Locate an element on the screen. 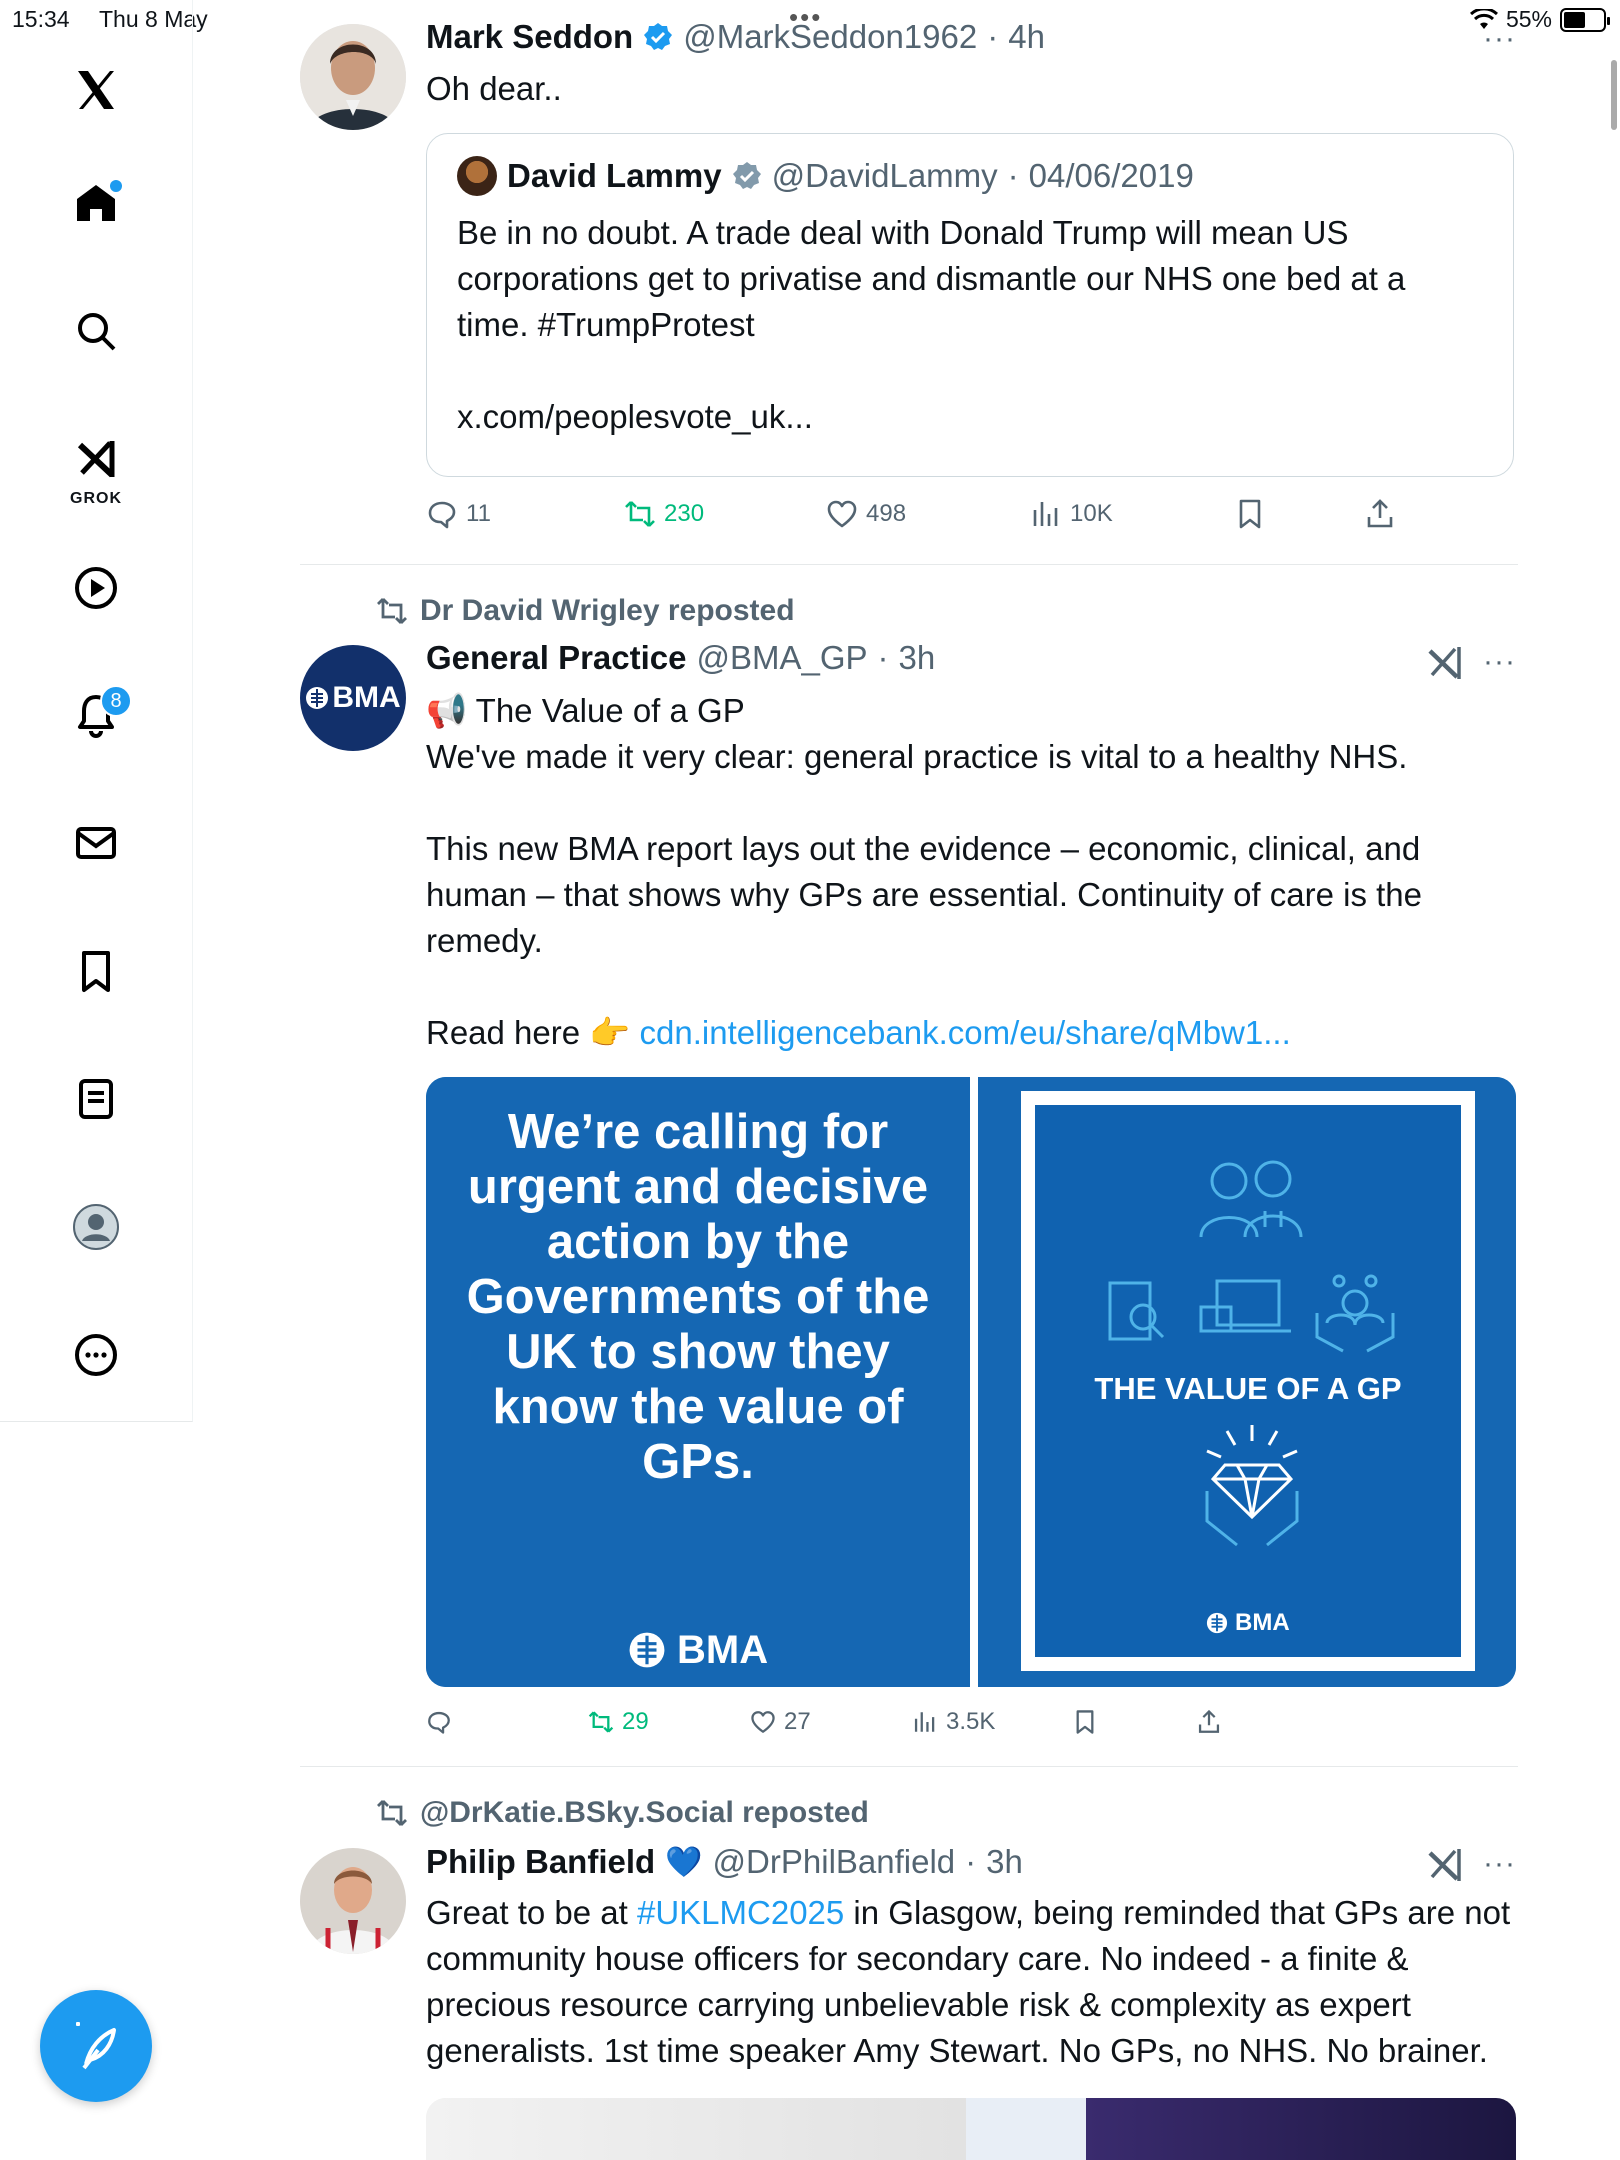  tweet-divider is located at coordinates (909, 1766).